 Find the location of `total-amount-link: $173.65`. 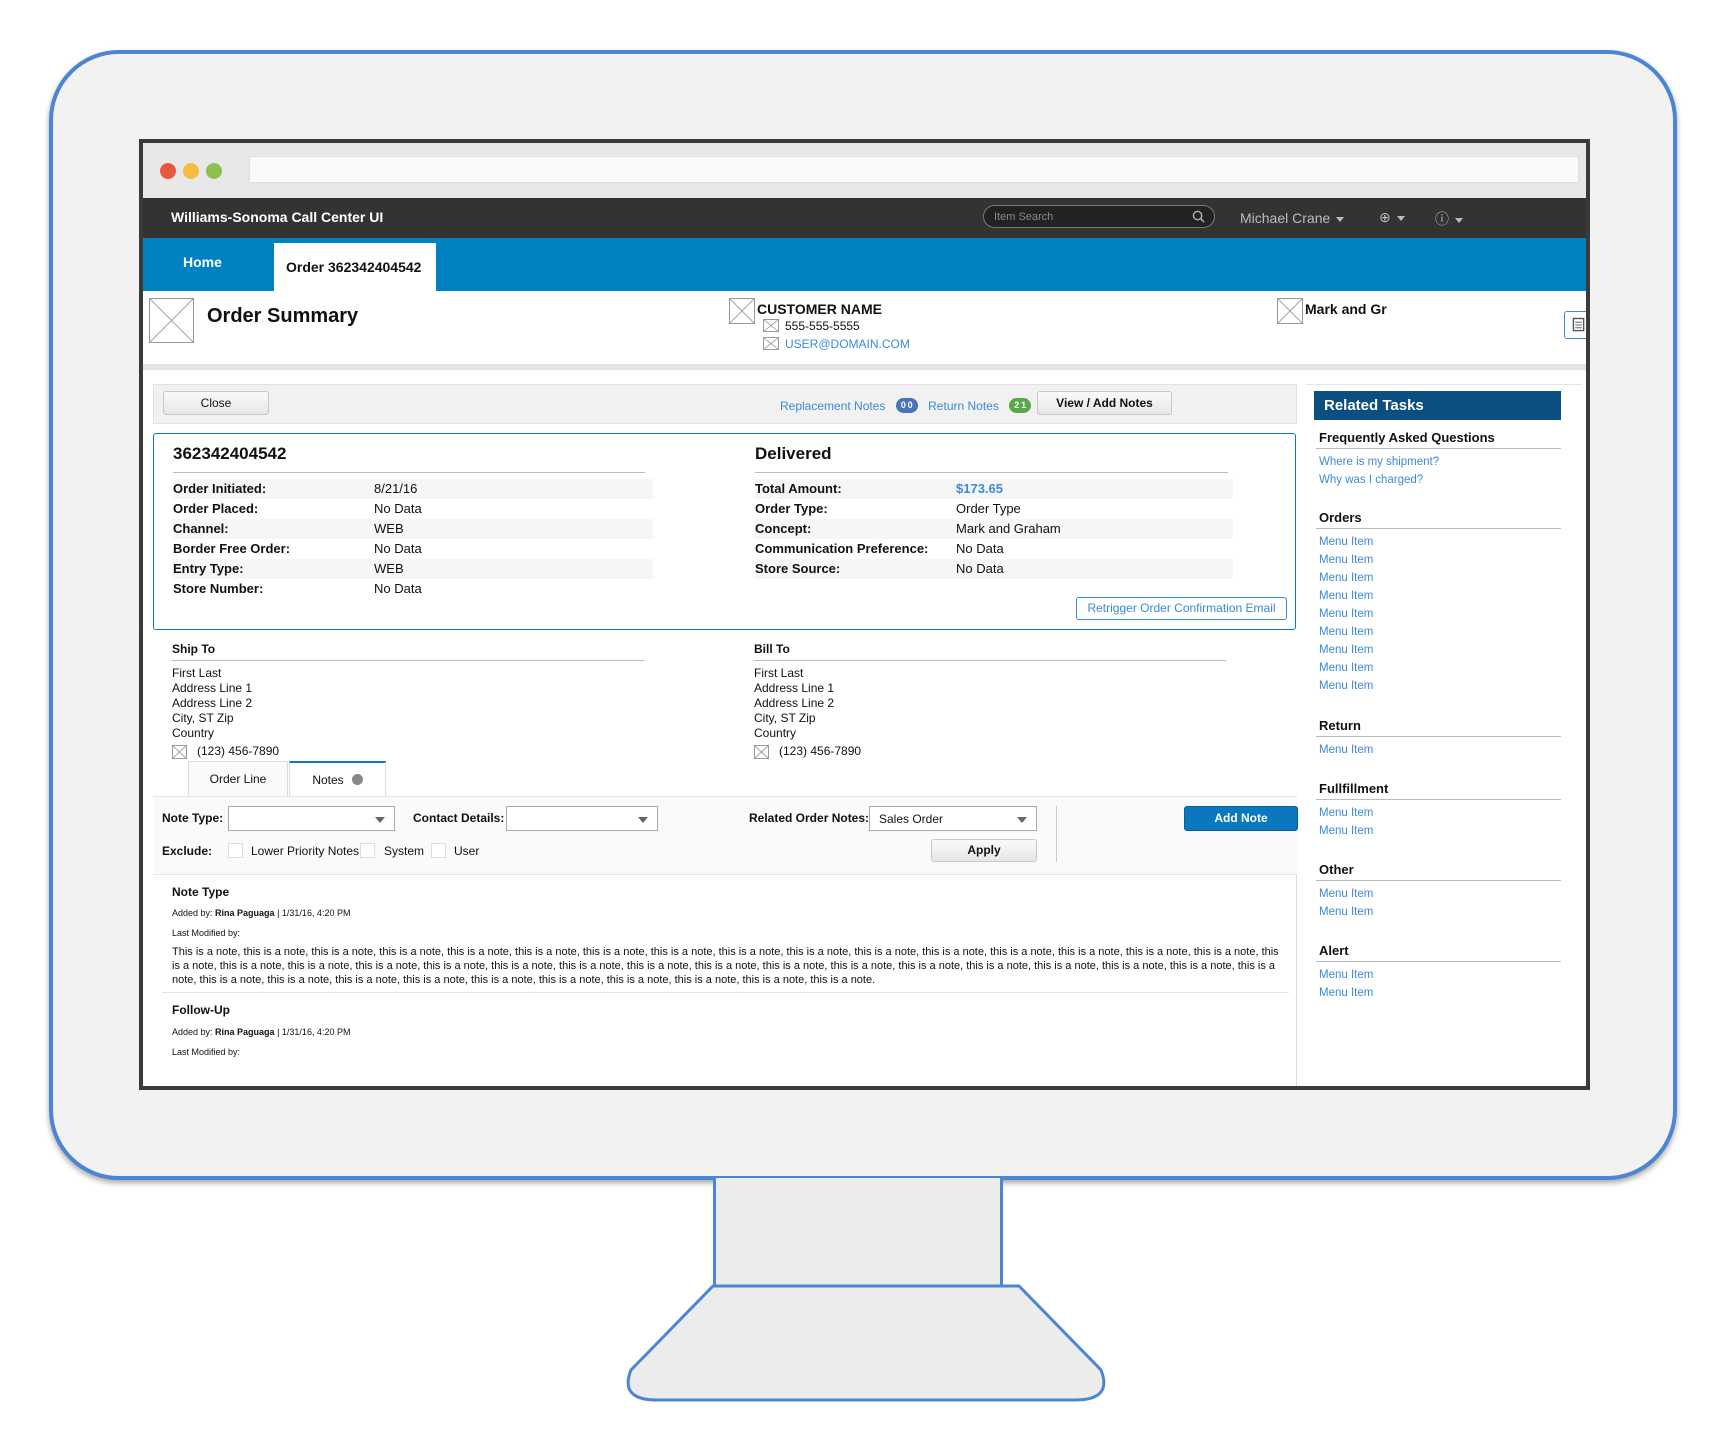

total-amount-link: $173.65 is located at coordinates (979, 489).